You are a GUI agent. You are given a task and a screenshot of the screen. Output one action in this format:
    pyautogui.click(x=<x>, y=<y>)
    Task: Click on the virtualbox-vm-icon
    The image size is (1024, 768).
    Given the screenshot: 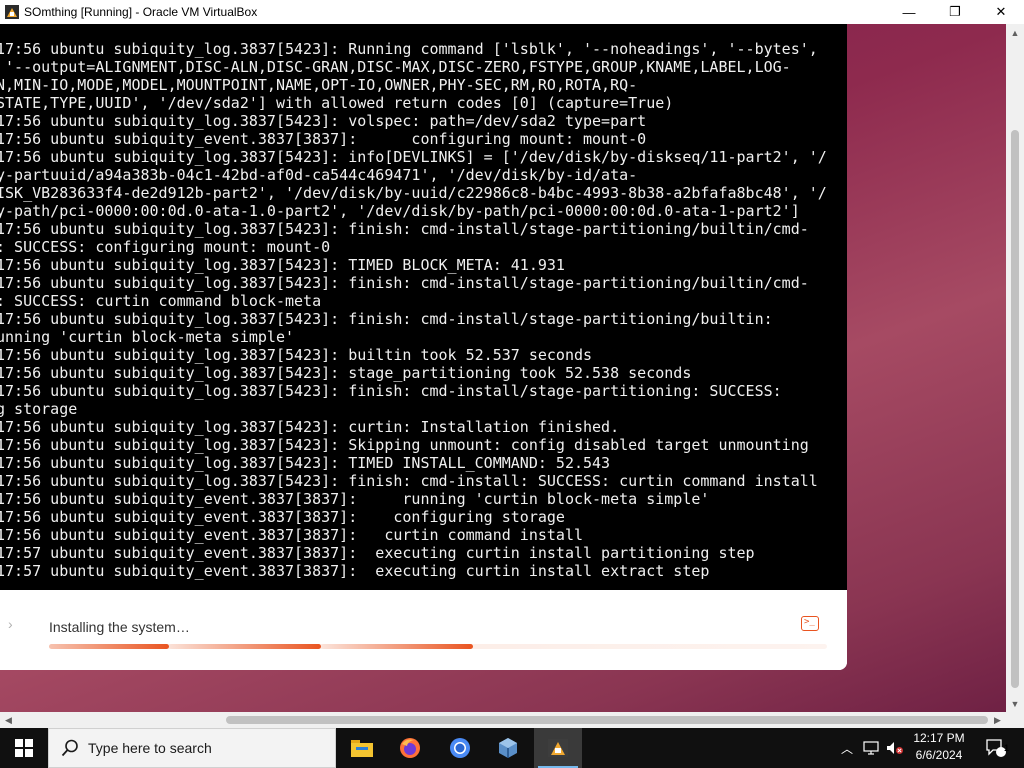 What is the action you would take?
    pyautogui.click(x=558, y=748)
    